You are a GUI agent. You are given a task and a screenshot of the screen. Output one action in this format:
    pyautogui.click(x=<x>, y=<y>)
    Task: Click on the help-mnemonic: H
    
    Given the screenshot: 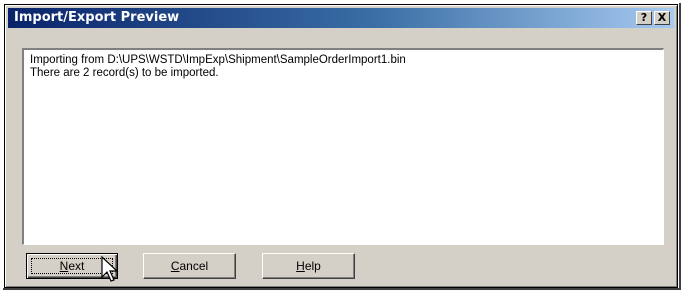 What is the action you would take?
    pyautogui.click(x=300, y=266)
    